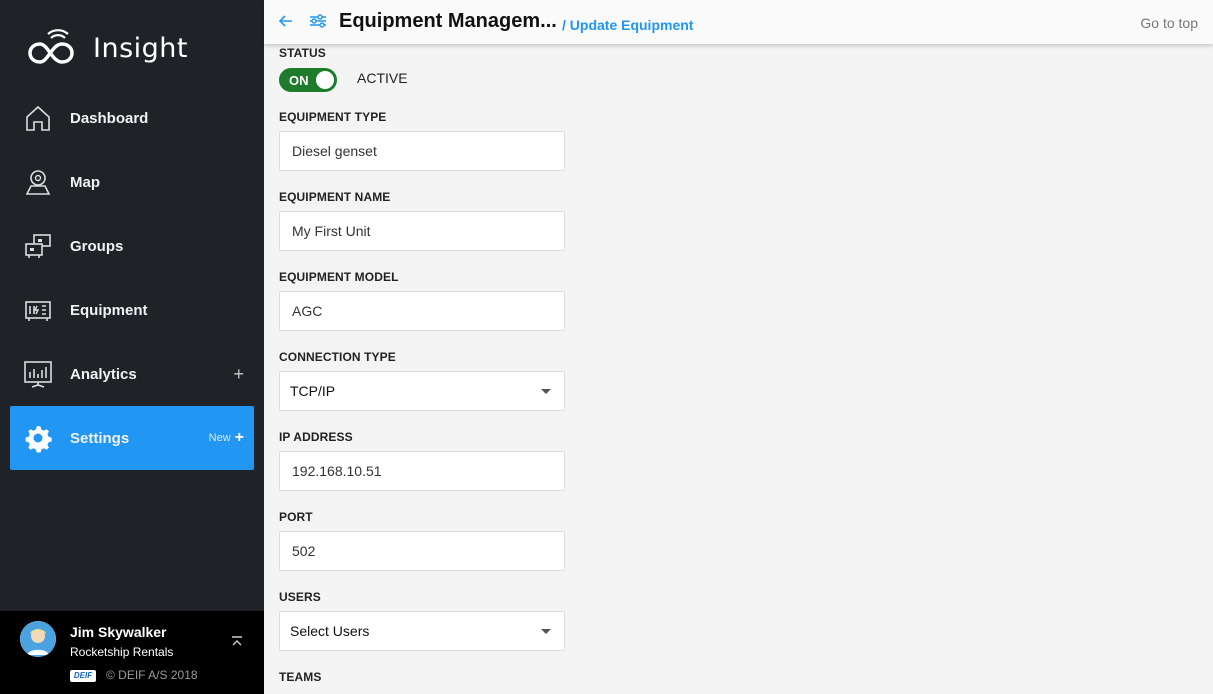  Describe the element at coordinates (38, 118) in the screenshot. I see `home-icon` at that location.